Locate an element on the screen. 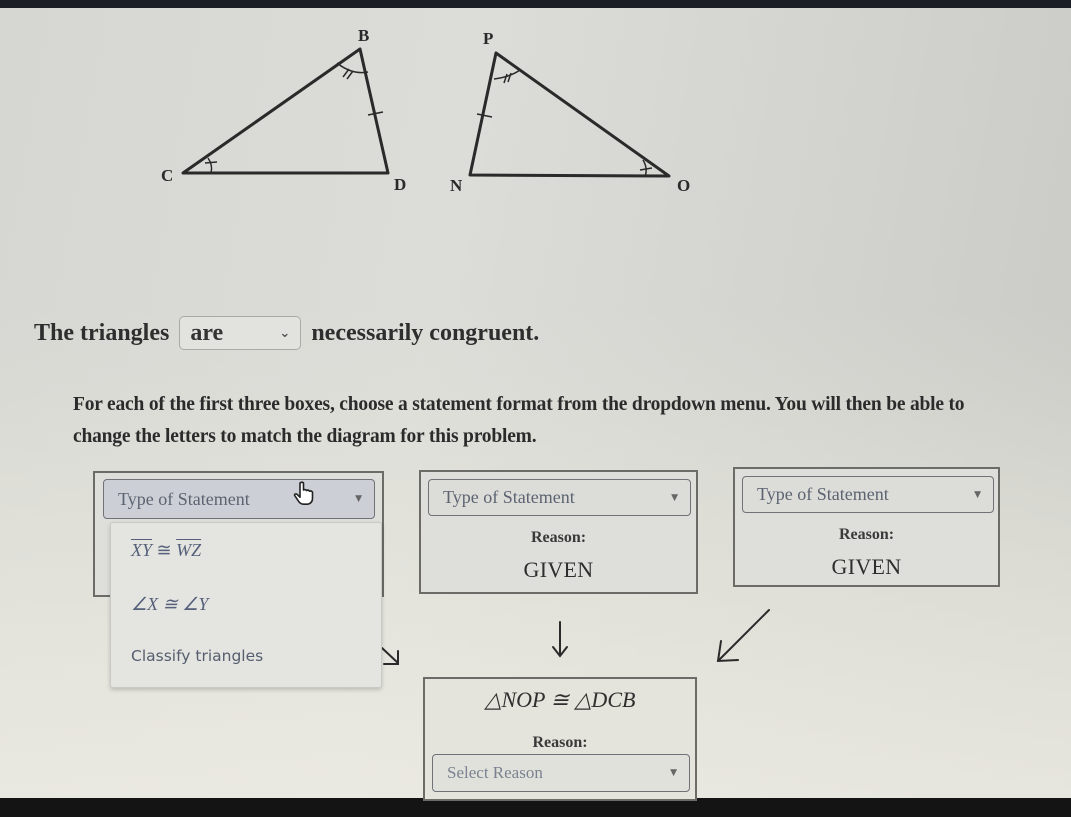  arrow-icon-down-right is located at coordinates (390, 656).